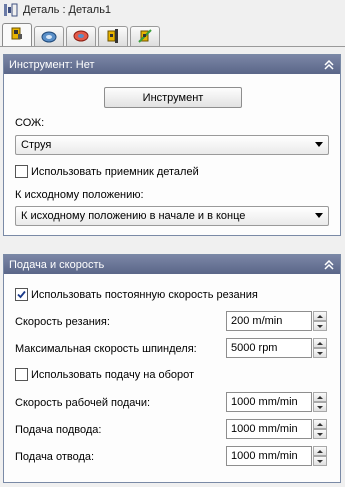  I want to click on tab-part-setup, so click(17, 35).